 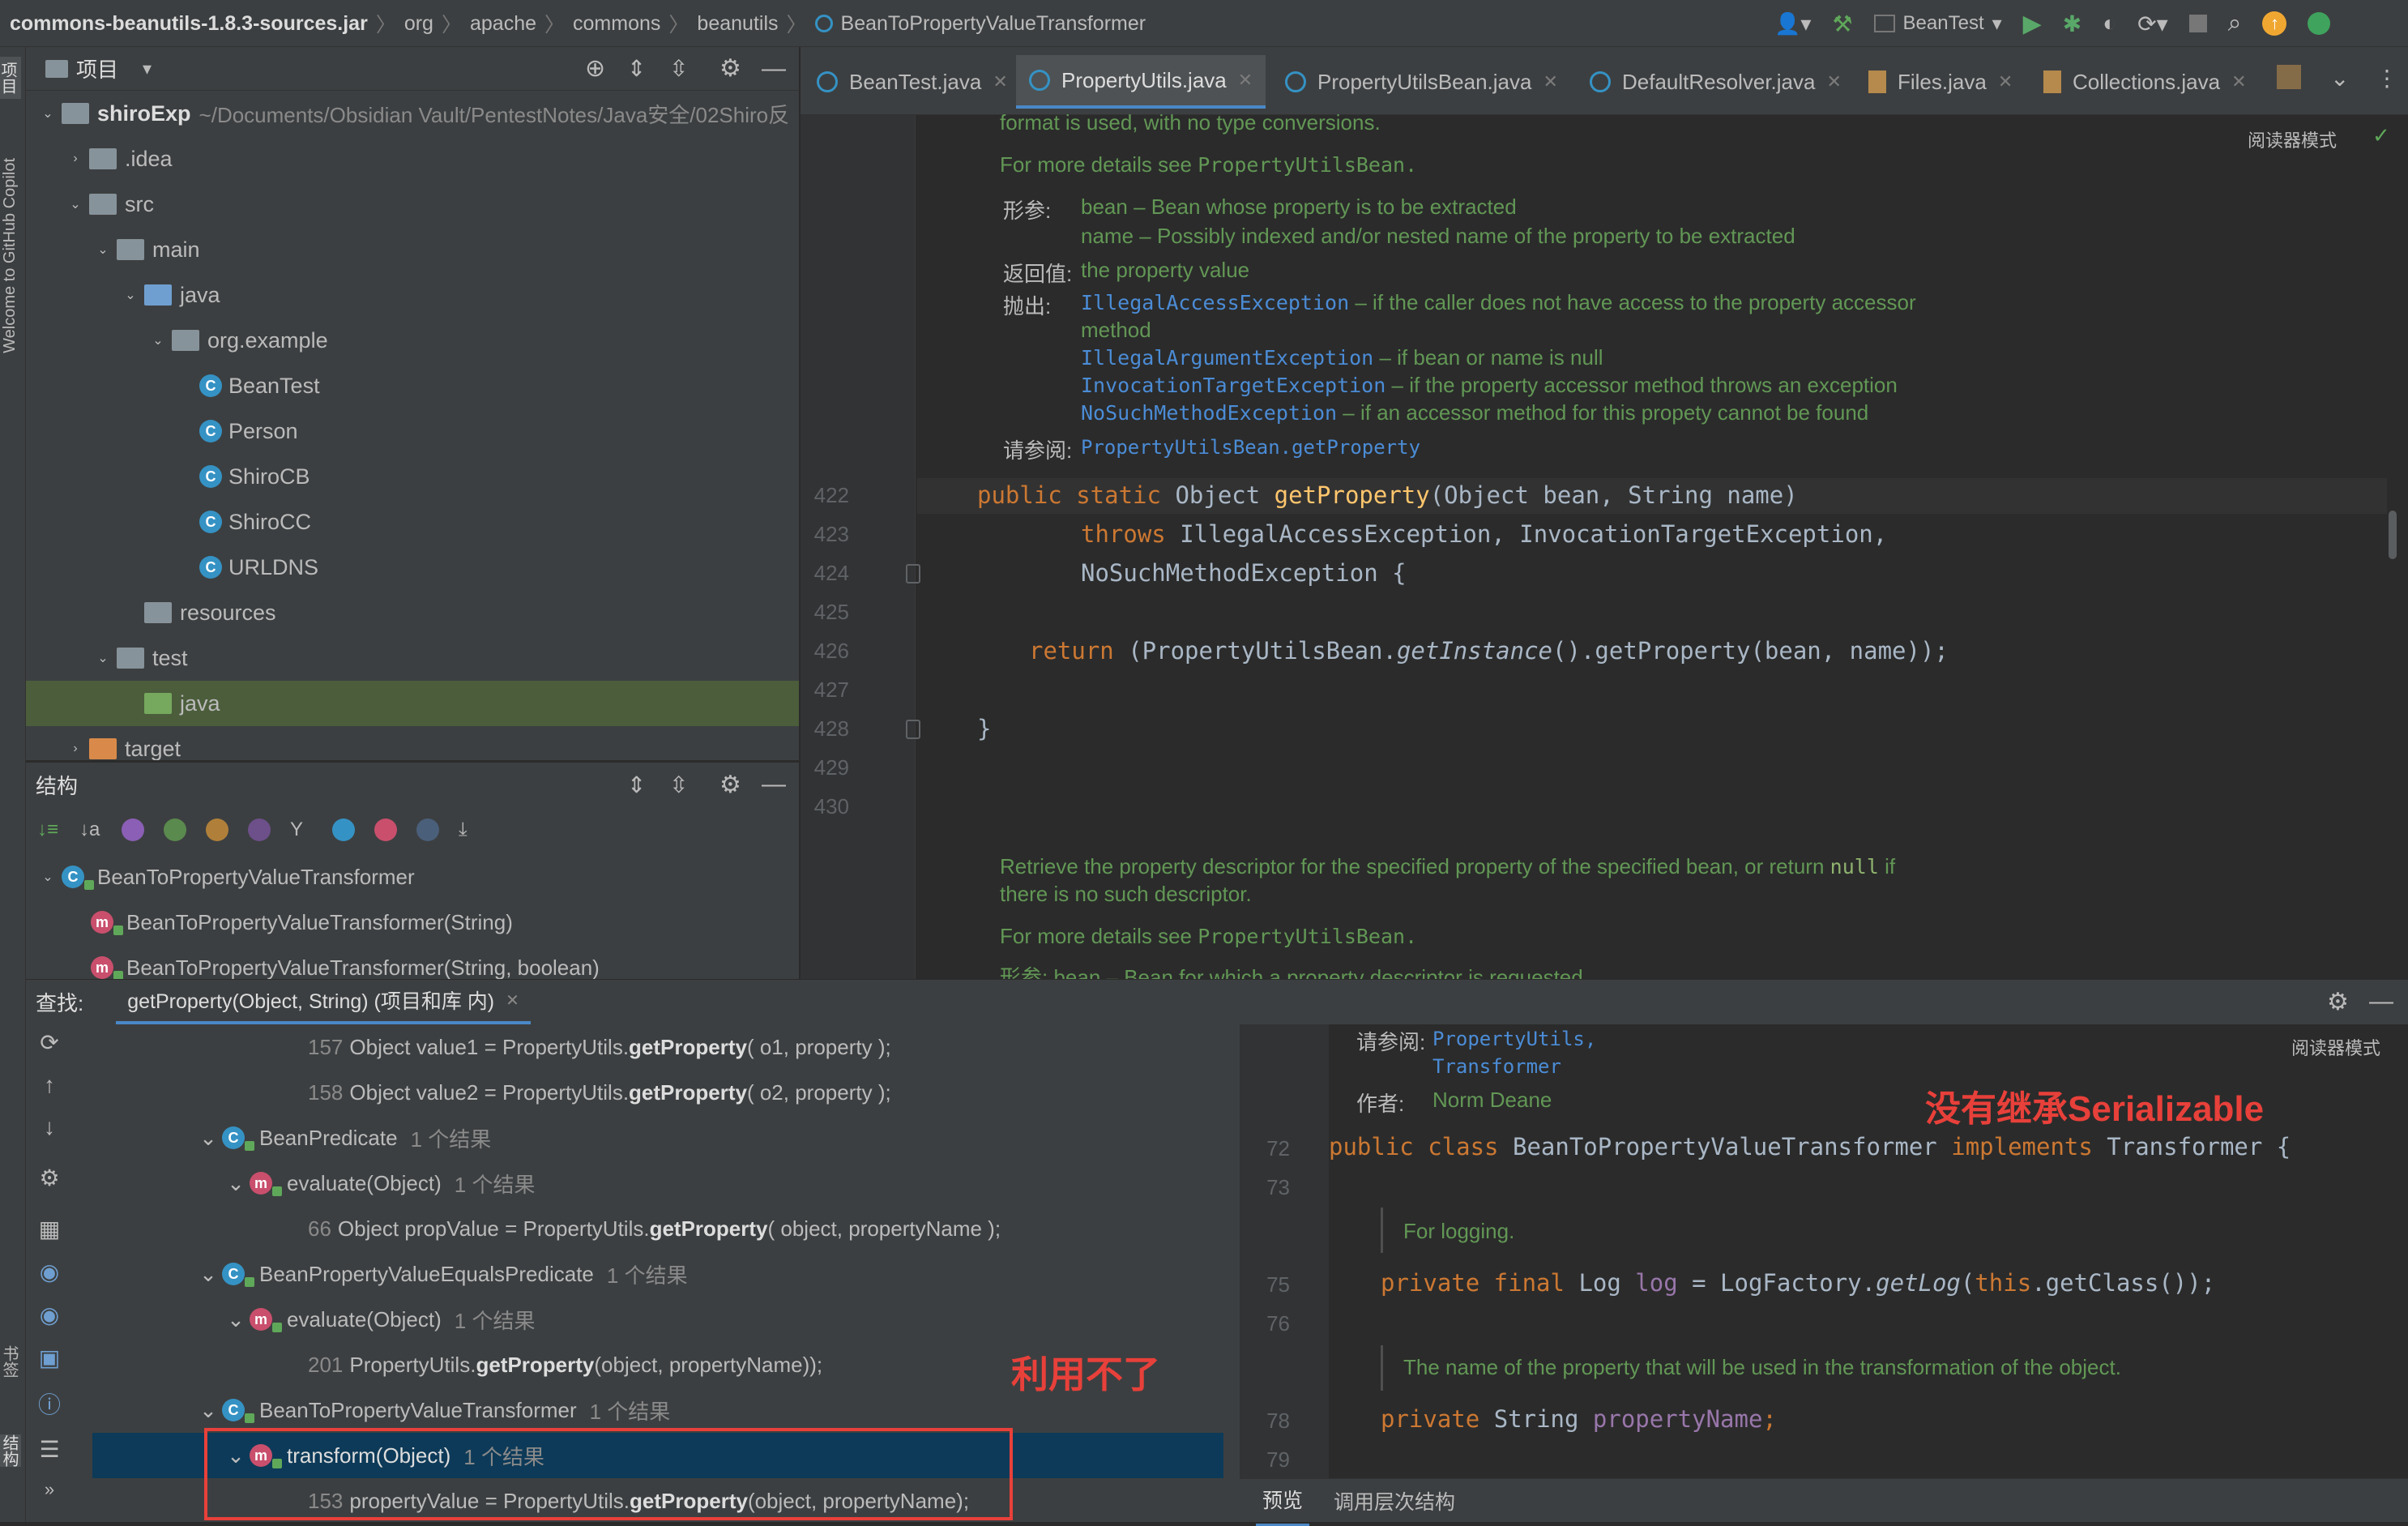 I want to click on breadcrumb-item-apache: apache, so click(x=503, y=24).